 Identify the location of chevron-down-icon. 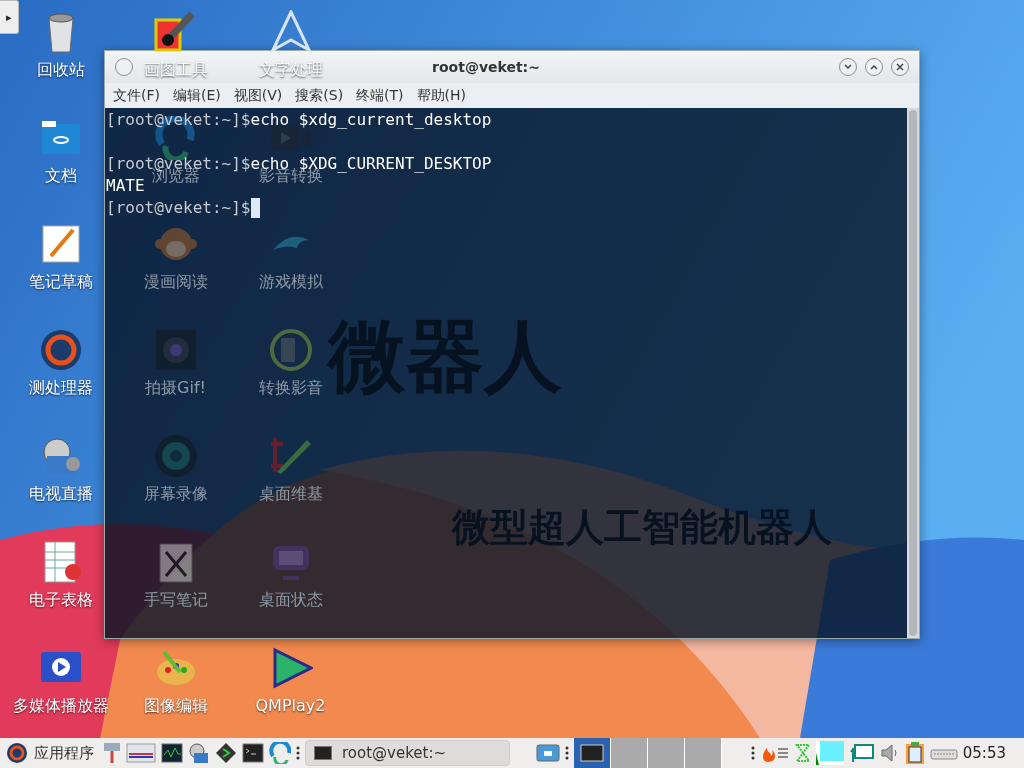
(848, 67).